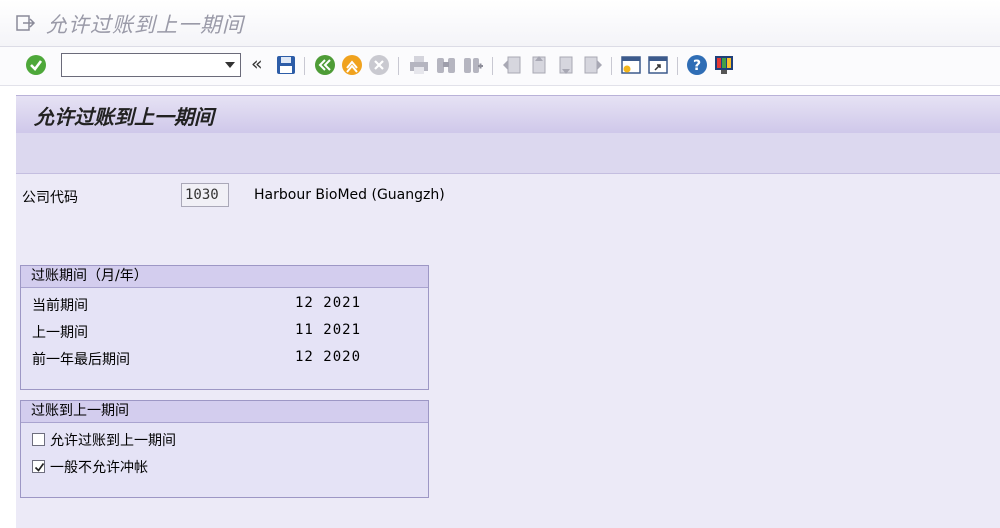  What do you see at coordinates (593, 65) in the screenshot?
I see `last-page-icon` at bounding box center [593, 65].